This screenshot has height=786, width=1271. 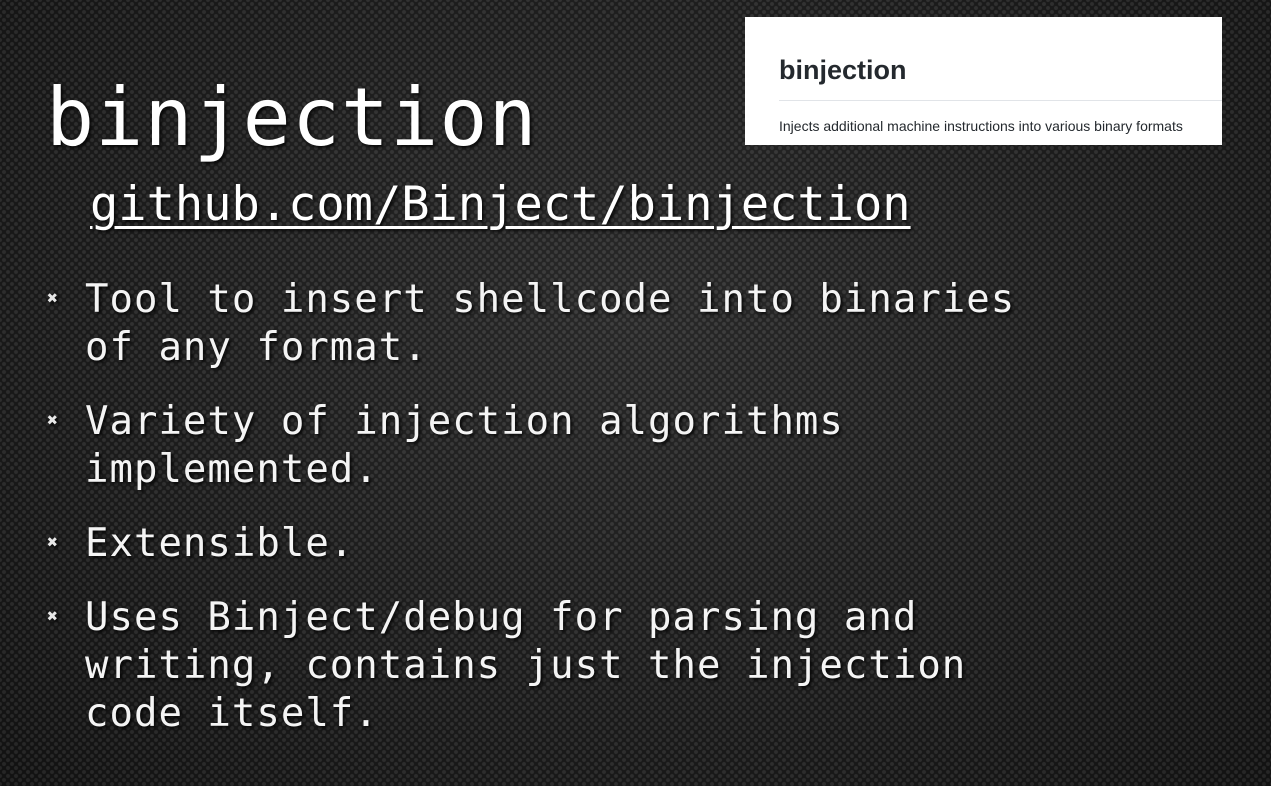 What do you see at coordinates (843, 70) in the screenshot?
I see `repo-card-title: binjection` at bounding box center [843, 70].